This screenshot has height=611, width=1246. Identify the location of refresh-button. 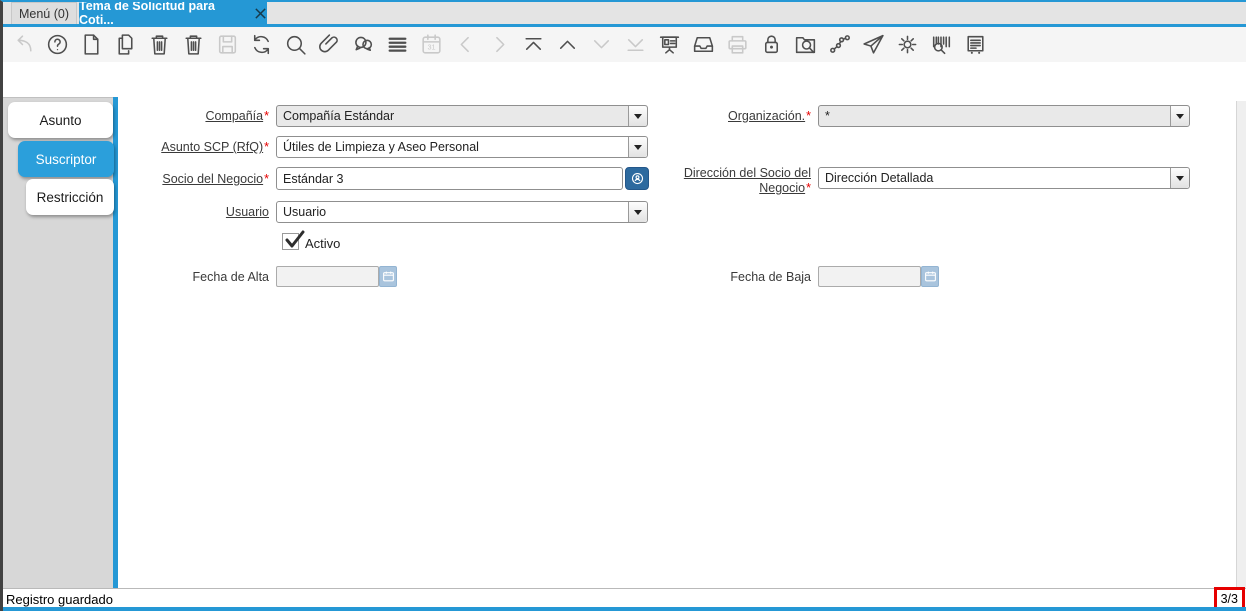
(261, 44).